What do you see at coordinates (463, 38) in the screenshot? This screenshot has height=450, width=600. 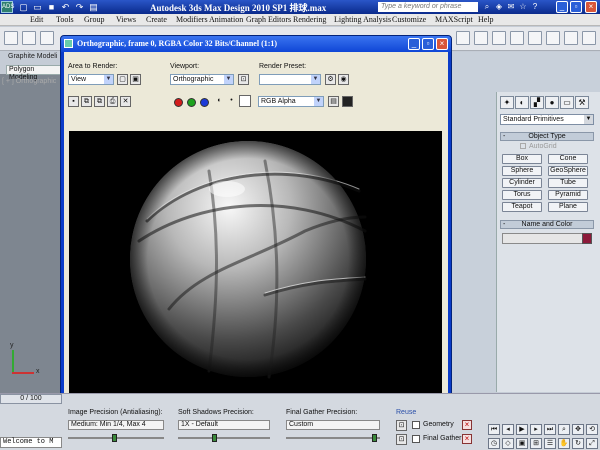 I see `material-editor-icon` at bounding box center [463, 38].